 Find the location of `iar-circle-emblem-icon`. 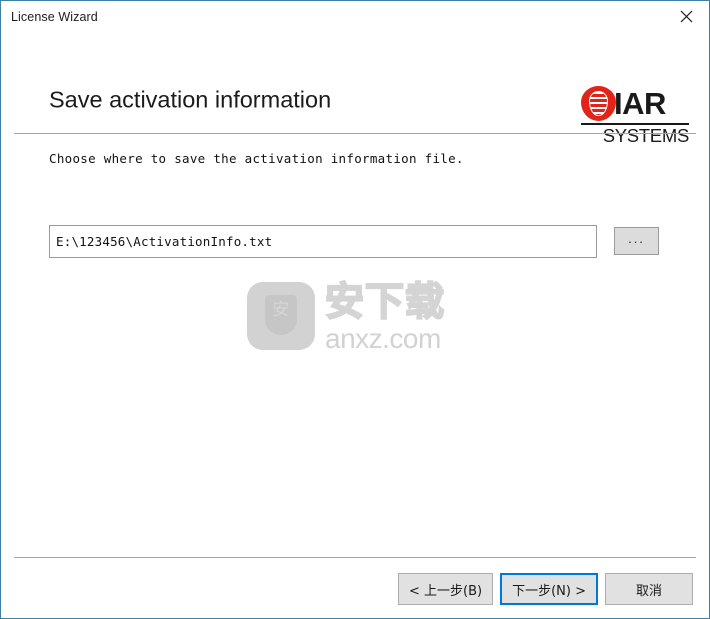

iar-circle-emblem-icon is located at coordinates (598, 103).